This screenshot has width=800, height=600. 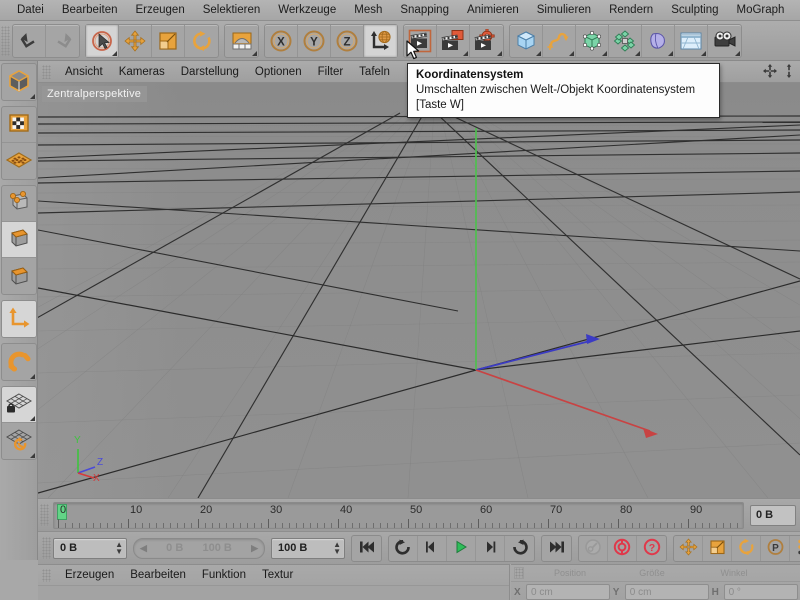 What do you see at coordinates (724, 41) in the screenshot?
I see `camera-button` at bounding box center [724, 41].